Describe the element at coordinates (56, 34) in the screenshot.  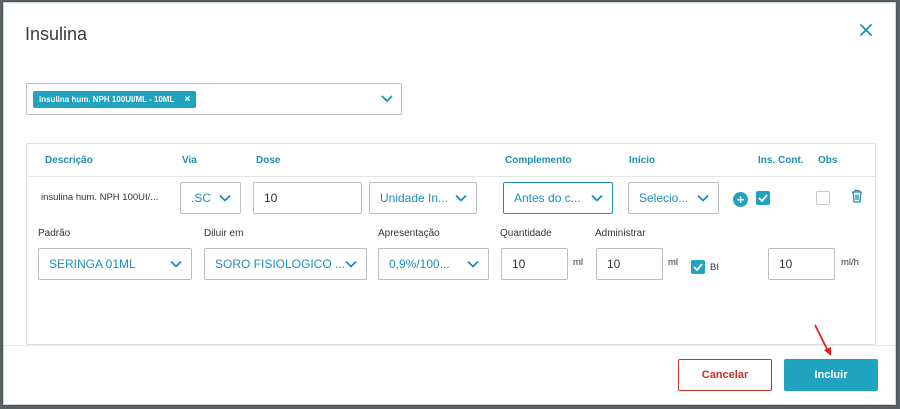
I see `modal-title: Insulina` at that location.